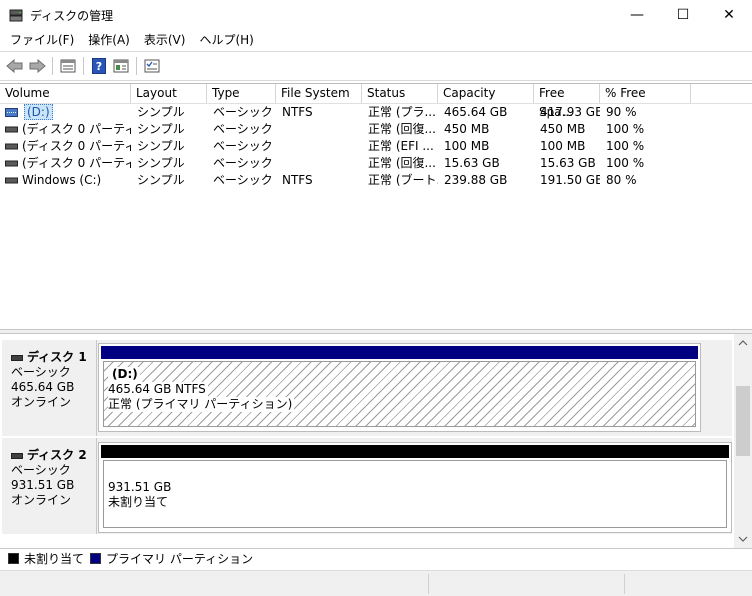 This screenshot has width=752, height=596. Describe the element at coordinates (376, 558) in the screenshot. I see `legend: 未割り当て プライマリ パーティション` at that location.